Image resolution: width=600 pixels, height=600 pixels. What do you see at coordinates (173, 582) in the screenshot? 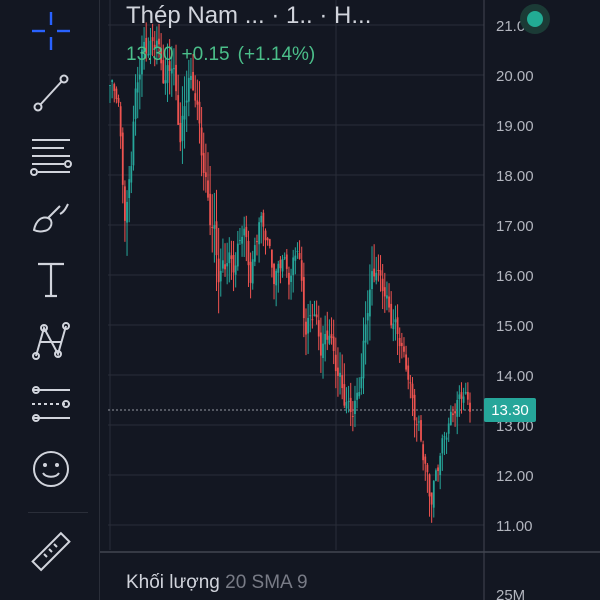
I see `volume-title: Khối lượng` at bounding box center [173, 582].